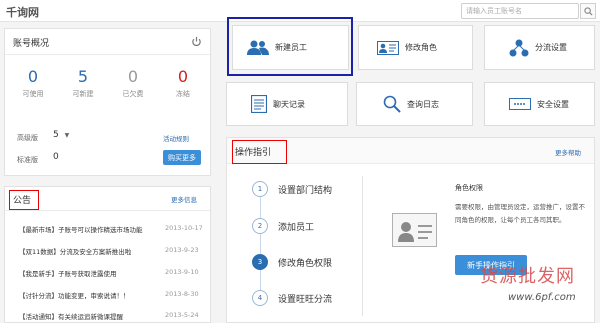  What do you see at coordinates (31, 44) in the screenshot?
I see `account-title: 账号概况` at bounding box center [31, 44].